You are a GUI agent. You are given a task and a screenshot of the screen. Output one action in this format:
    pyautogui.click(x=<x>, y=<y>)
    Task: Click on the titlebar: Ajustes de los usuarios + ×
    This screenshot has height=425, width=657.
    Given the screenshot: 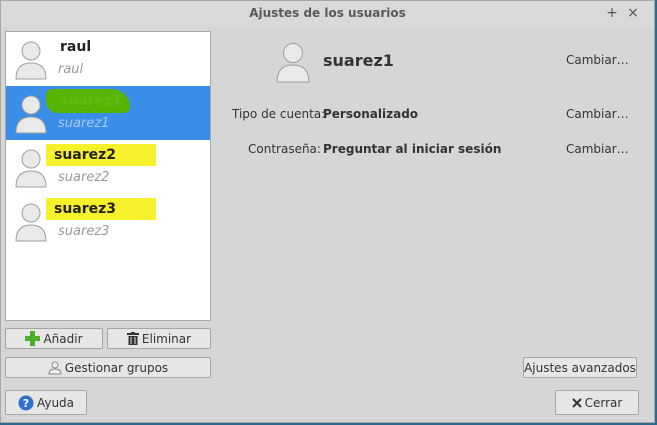 What is the action you would take?
    pyautogui.click(x=327, y=14)
    